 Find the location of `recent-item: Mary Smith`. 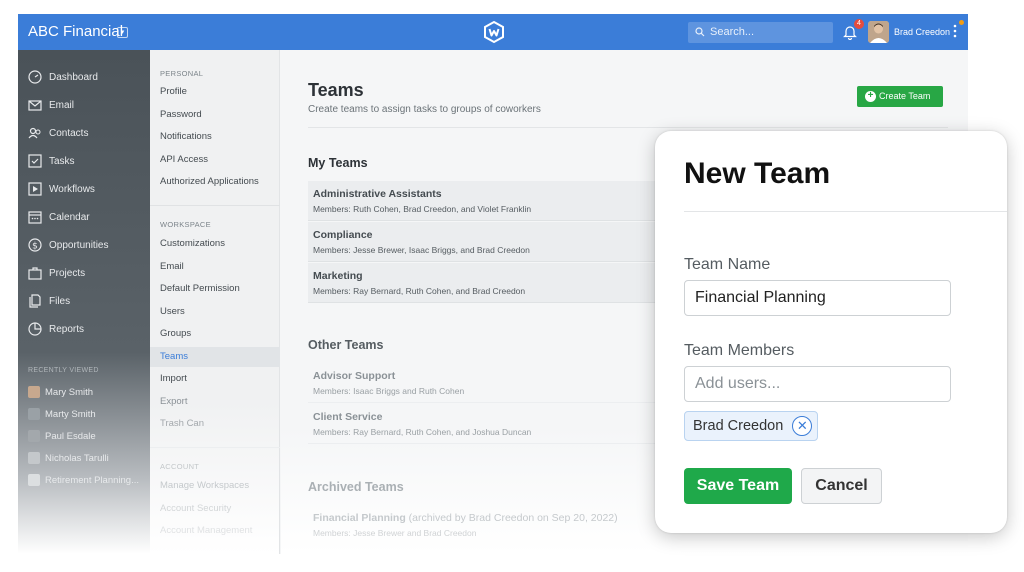

recent-item: Mary Smith is located at coordinates (60, 392).